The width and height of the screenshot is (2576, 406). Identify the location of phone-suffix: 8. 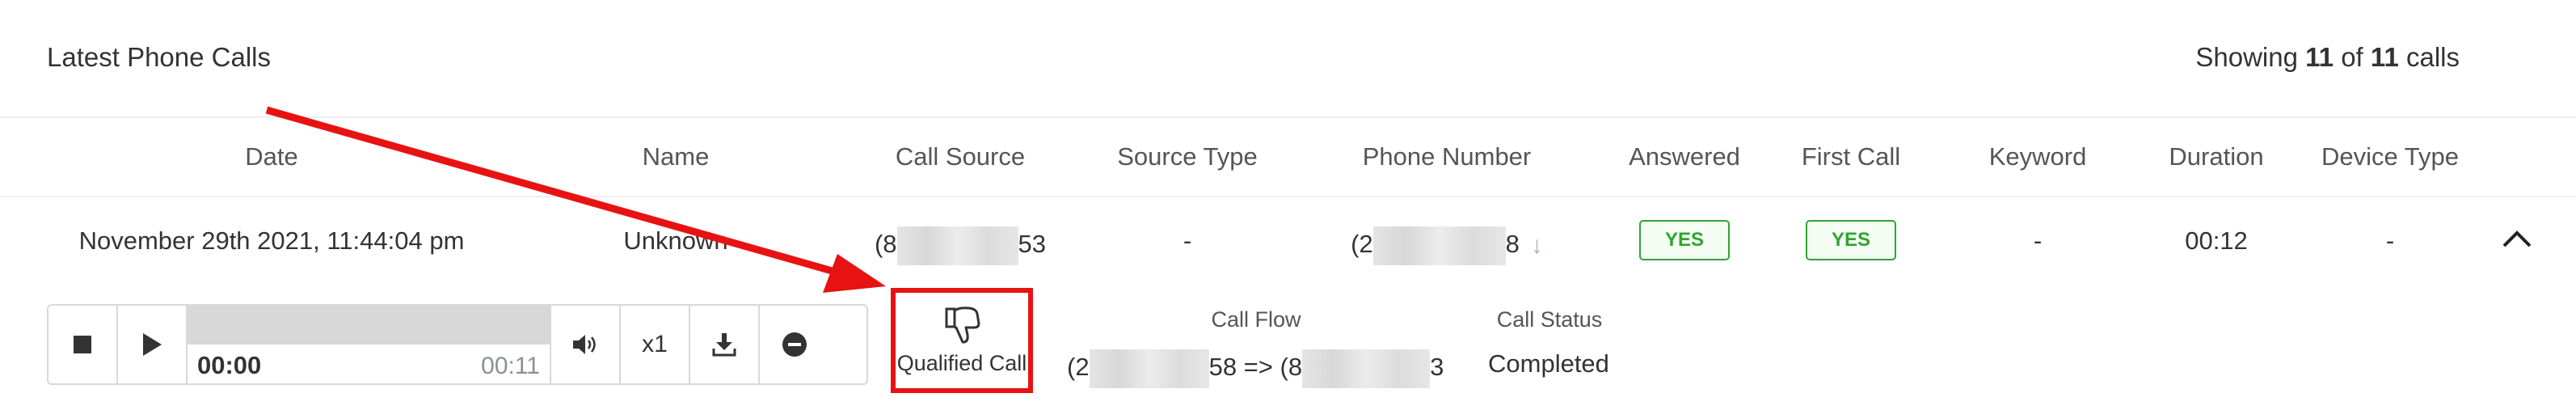
(1512, 244).